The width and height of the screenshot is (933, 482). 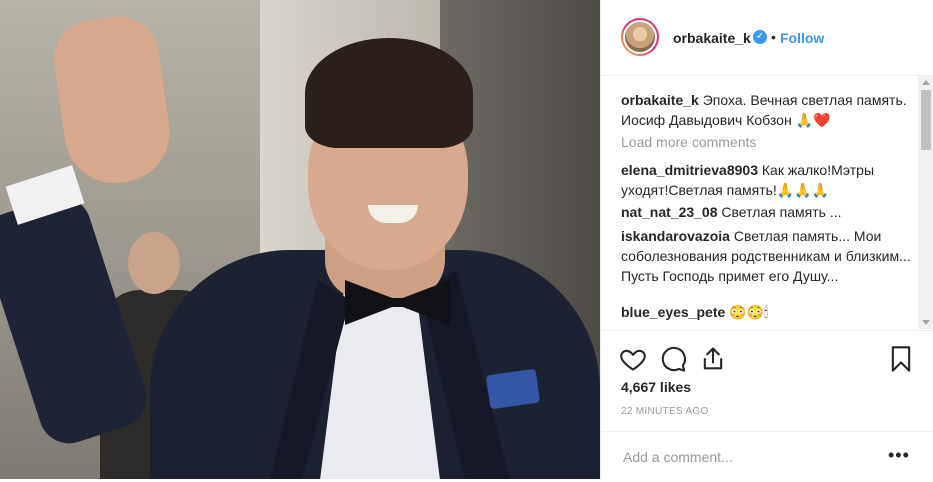 What do you see at coordinates (802, 38) in the screenshot?
I see `follow-button: Follow` at bounding box center [802, 38].